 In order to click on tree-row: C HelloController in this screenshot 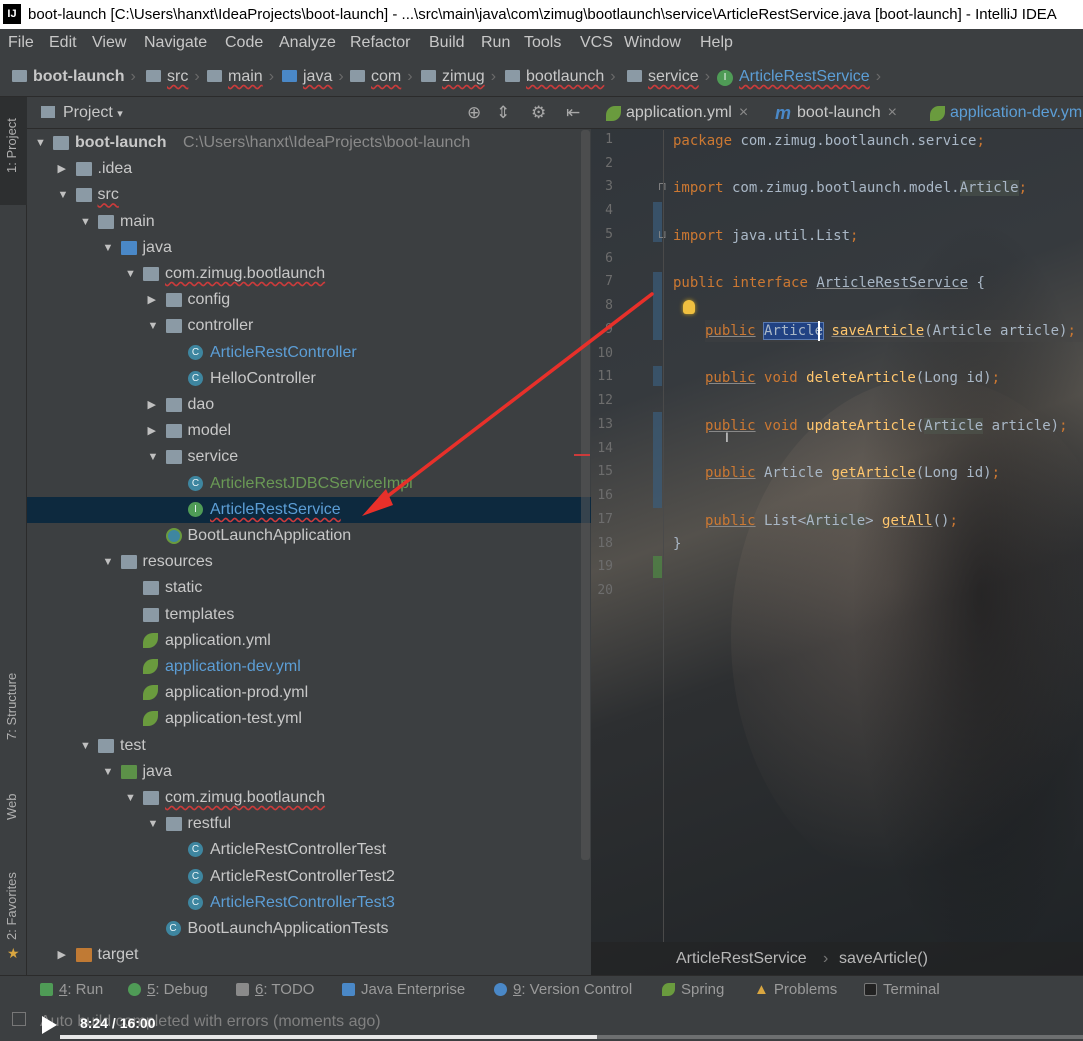, I will do `click(309, 379)`.